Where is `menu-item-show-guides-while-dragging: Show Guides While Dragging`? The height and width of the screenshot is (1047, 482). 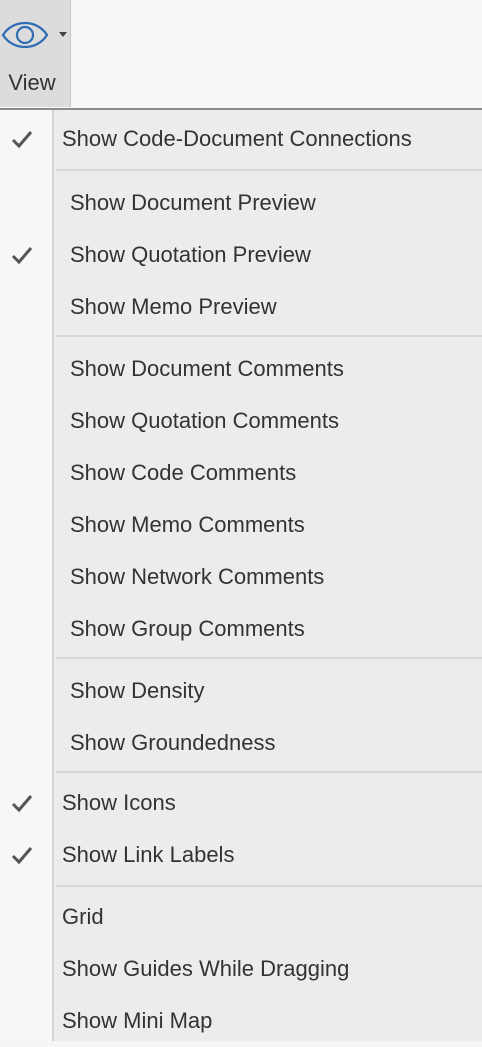
menu-item-show-guides-while-dragging: Show Guides While Dragging is located at coordinates (241, 969).